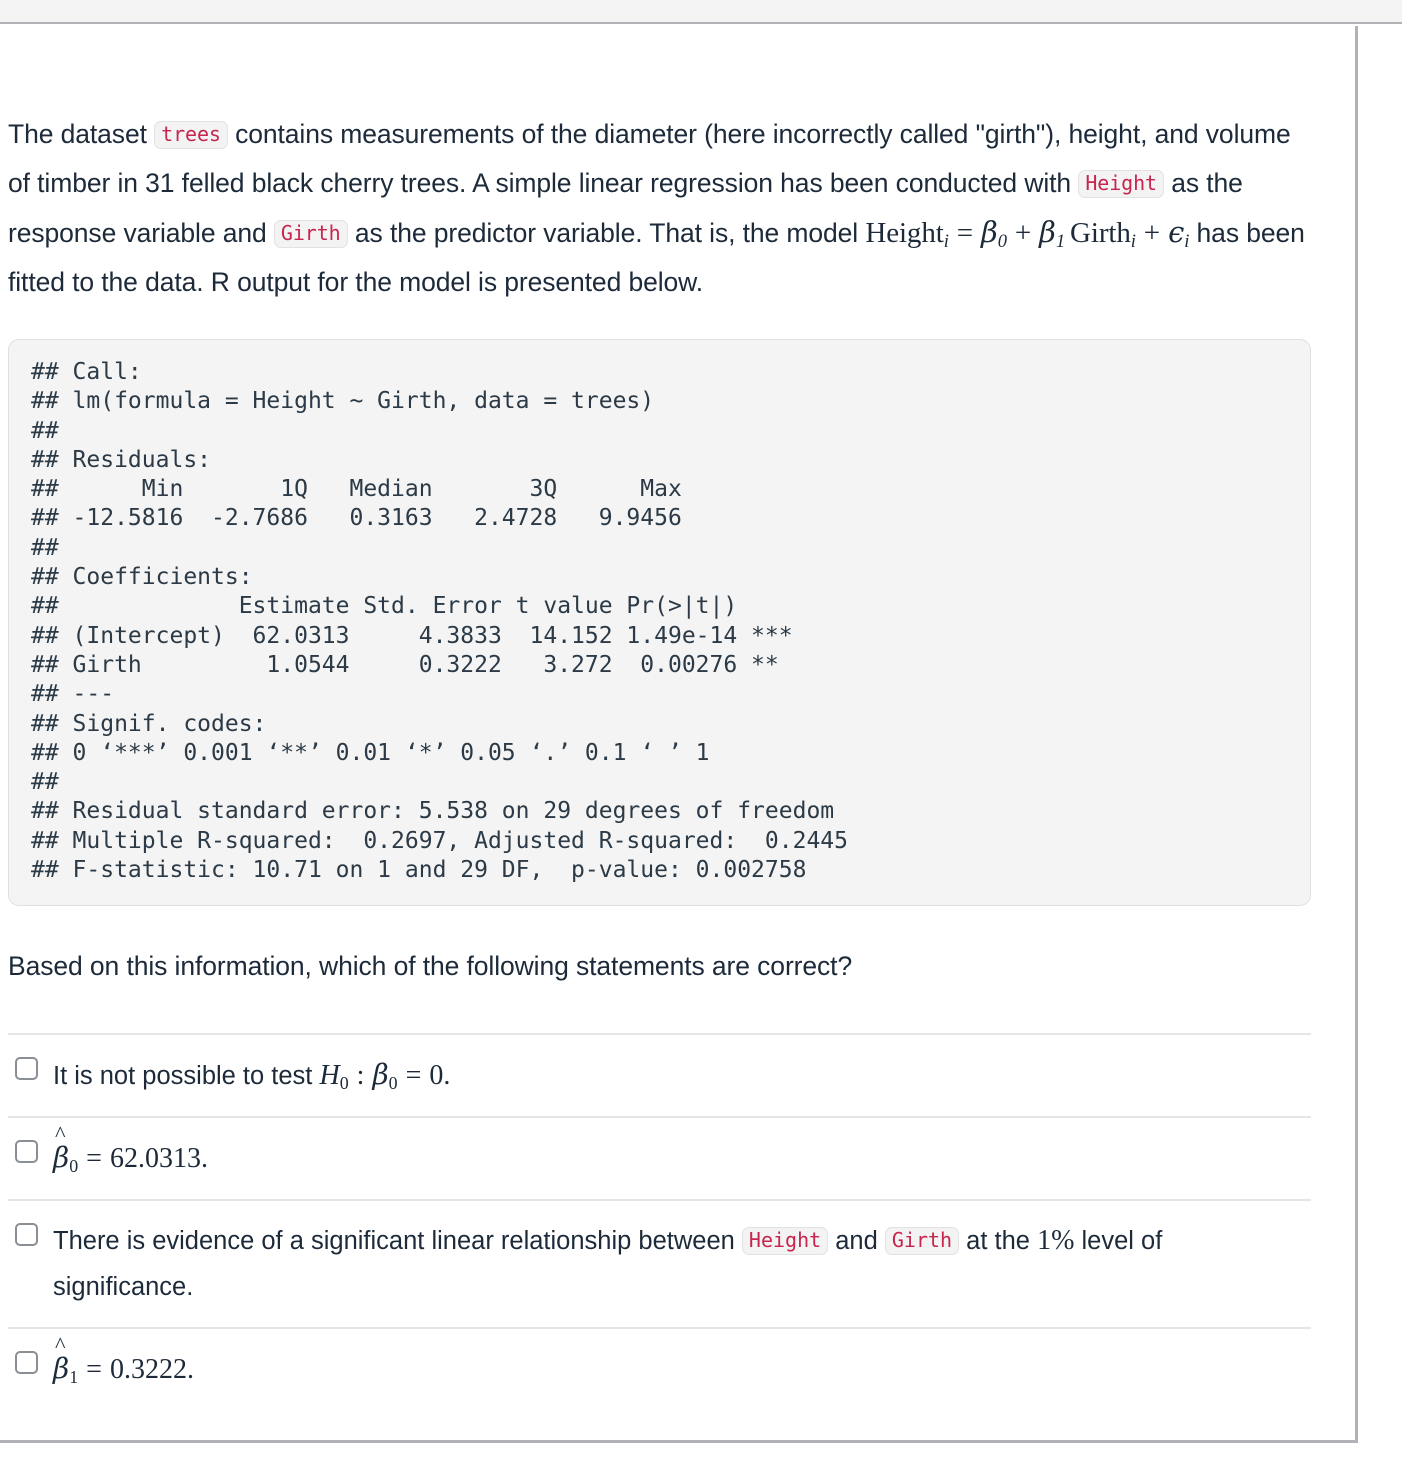  What do you see at coordinates (1121, 184) in the screenshot?
I see `inline-code-height: Height` at bounding box center [1121, 184].